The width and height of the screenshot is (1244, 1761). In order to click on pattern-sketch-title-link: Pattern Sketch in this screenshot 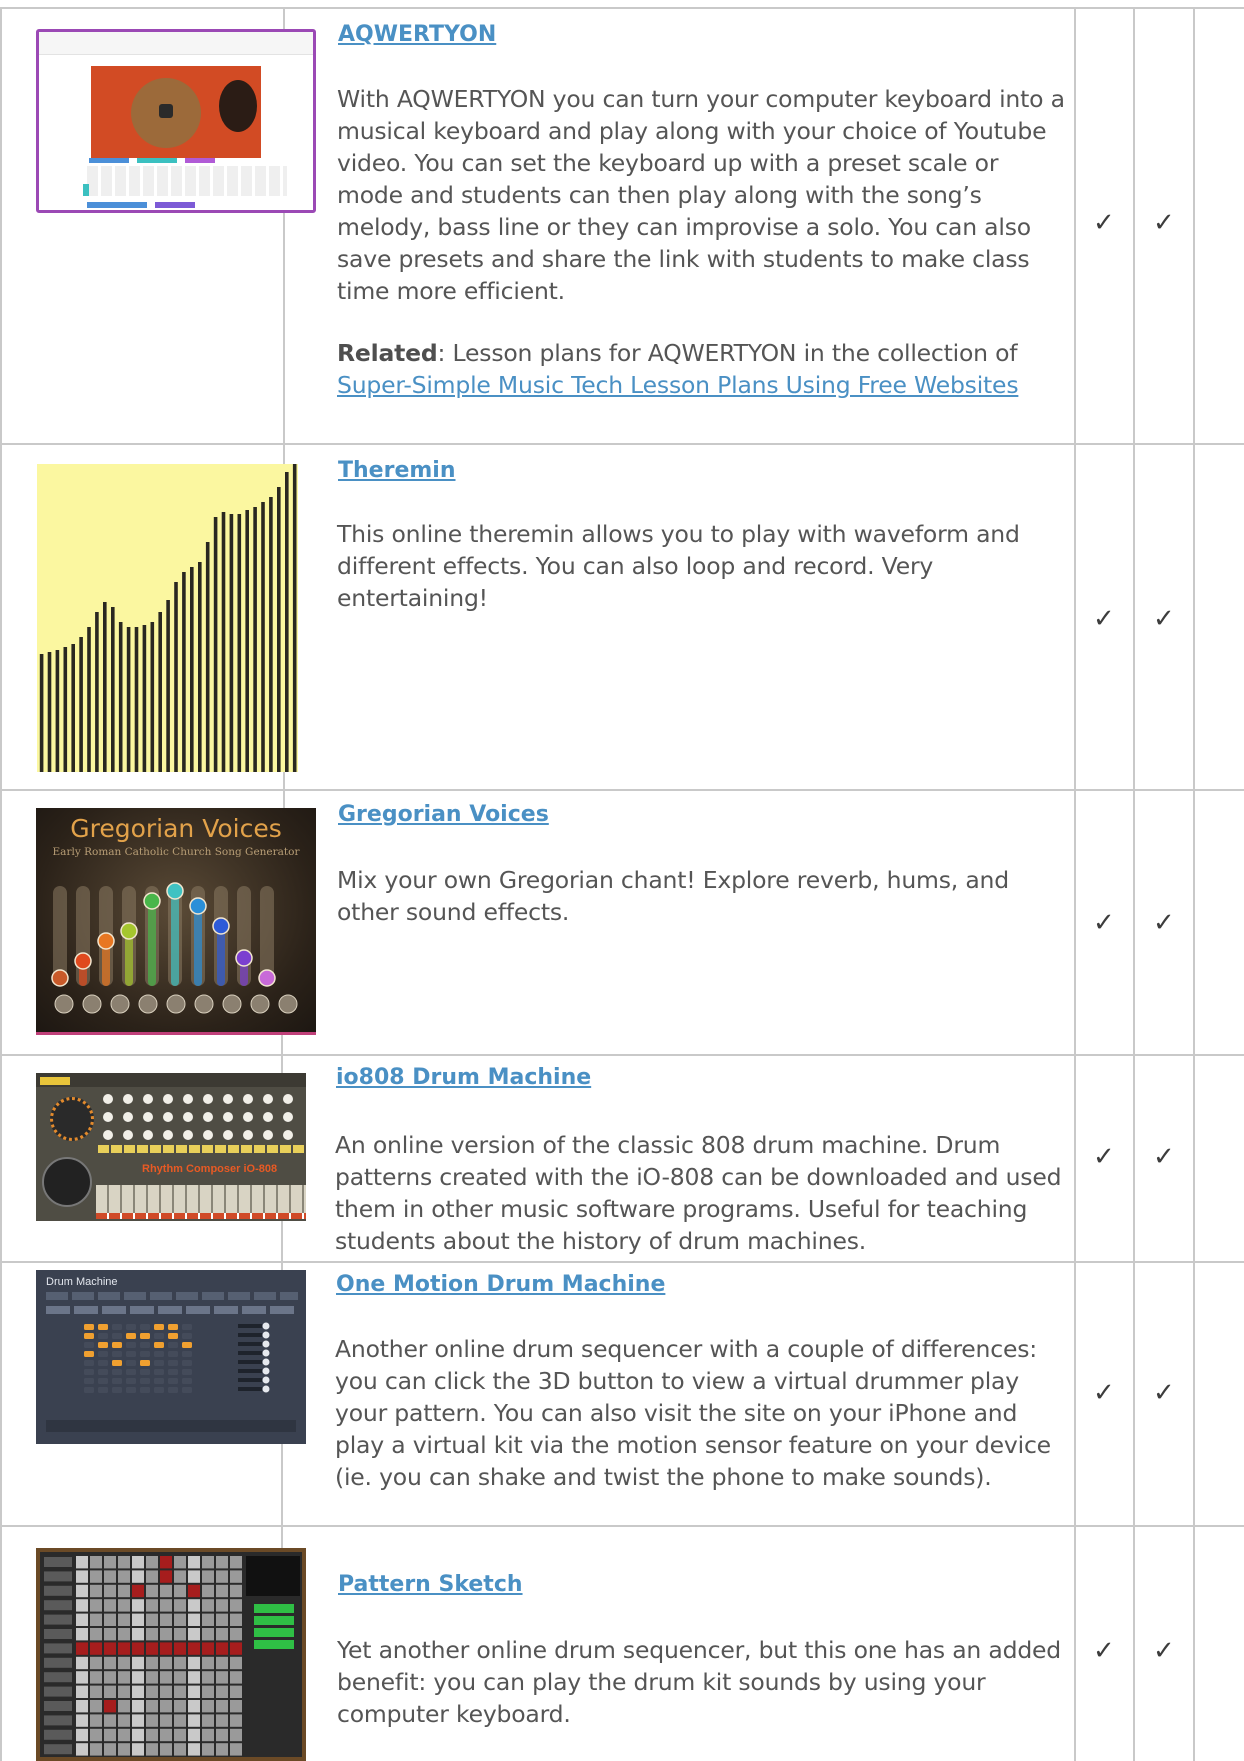, I will do `click(430, 1584)`.